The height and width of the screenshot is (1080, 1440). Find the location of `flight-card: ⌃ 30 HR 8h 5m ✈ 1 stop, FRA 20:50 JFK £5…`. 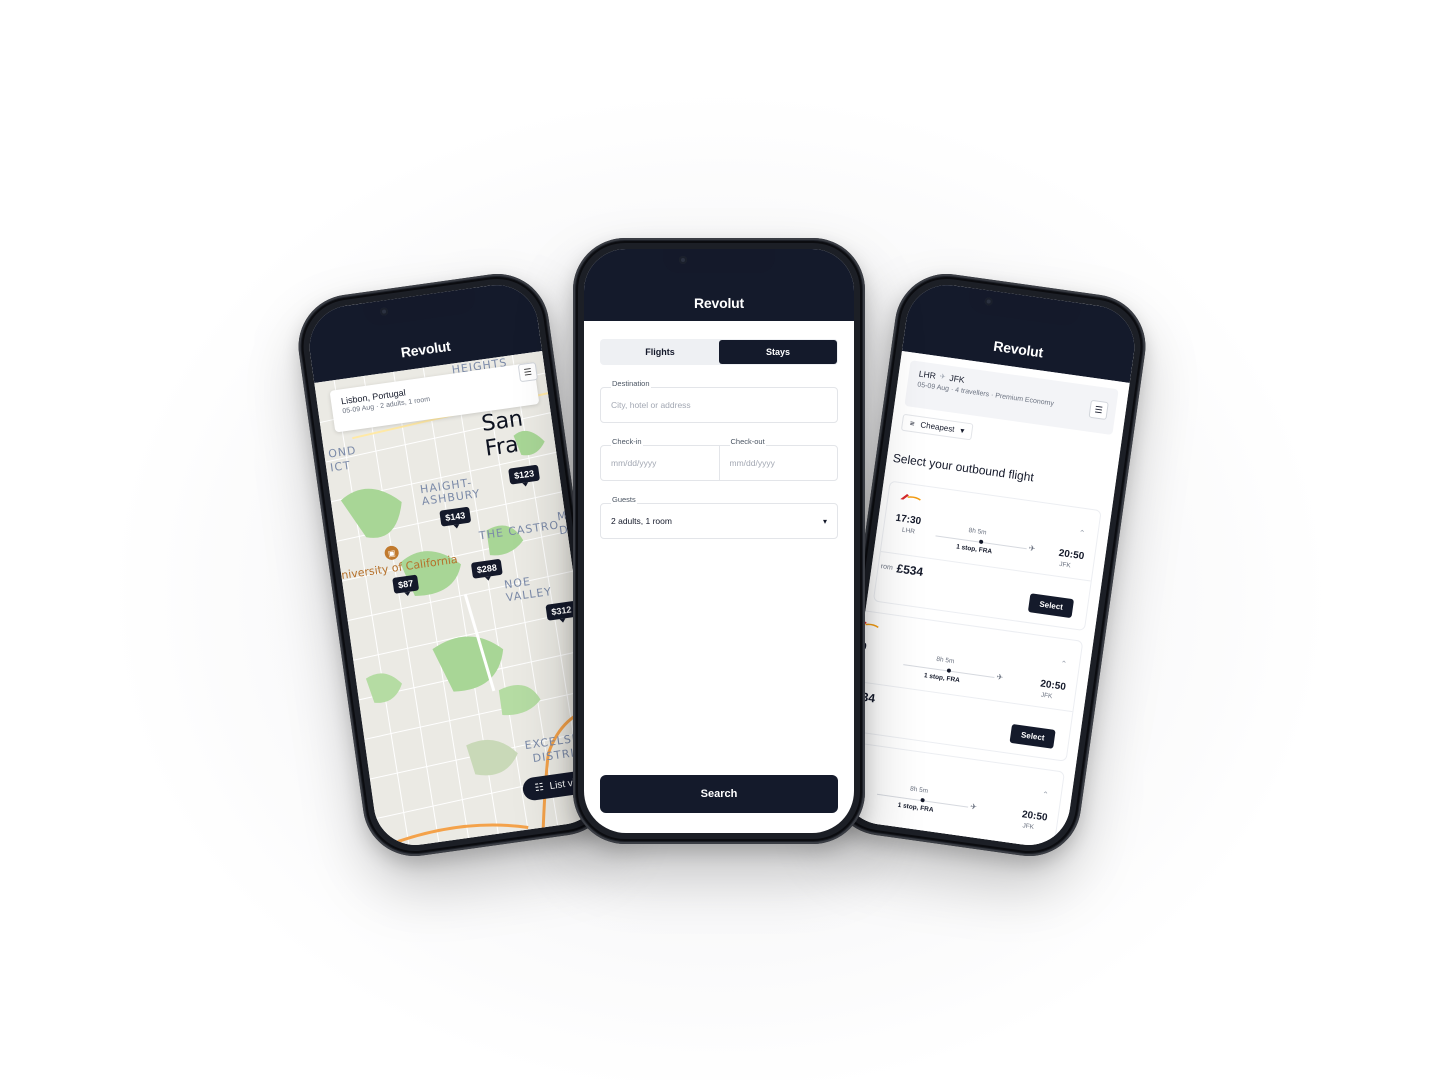

flight-card: ⌃ 30 HR 8h 5m ✈ 1 stop, FRA 20:50 JFK £5… is located at coordinates (962, 685).